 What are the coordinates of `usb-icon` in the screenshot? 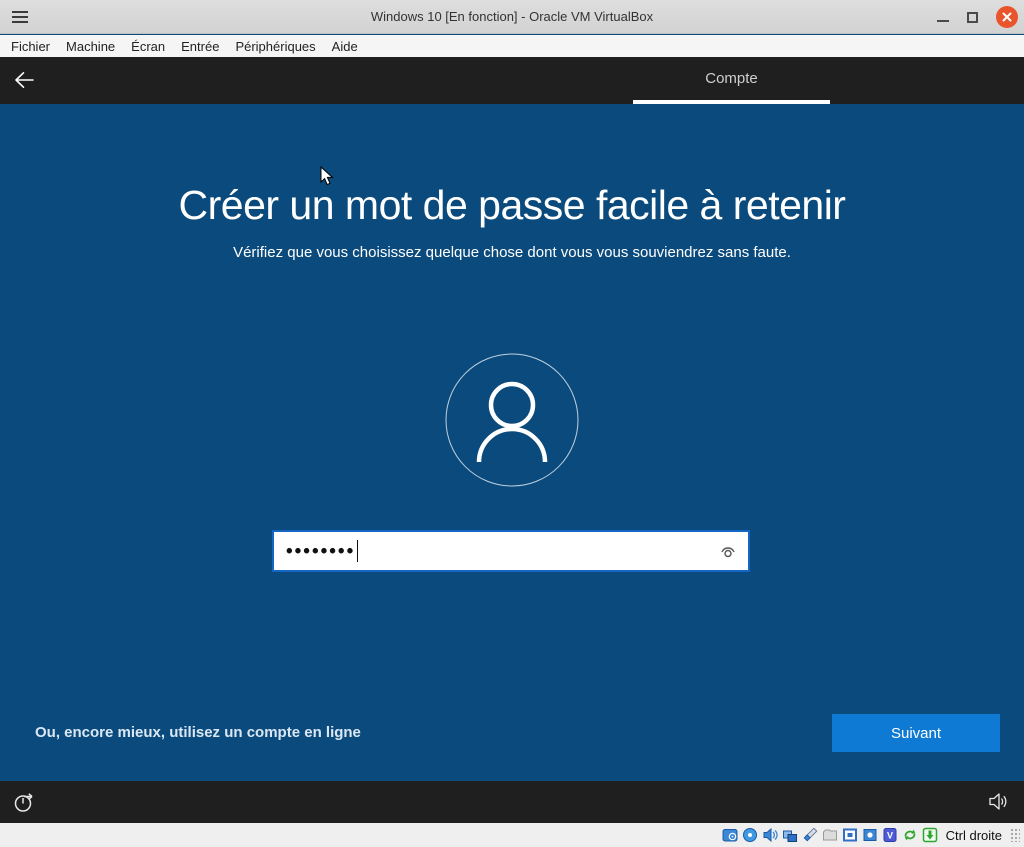 It's located at (810, 835).